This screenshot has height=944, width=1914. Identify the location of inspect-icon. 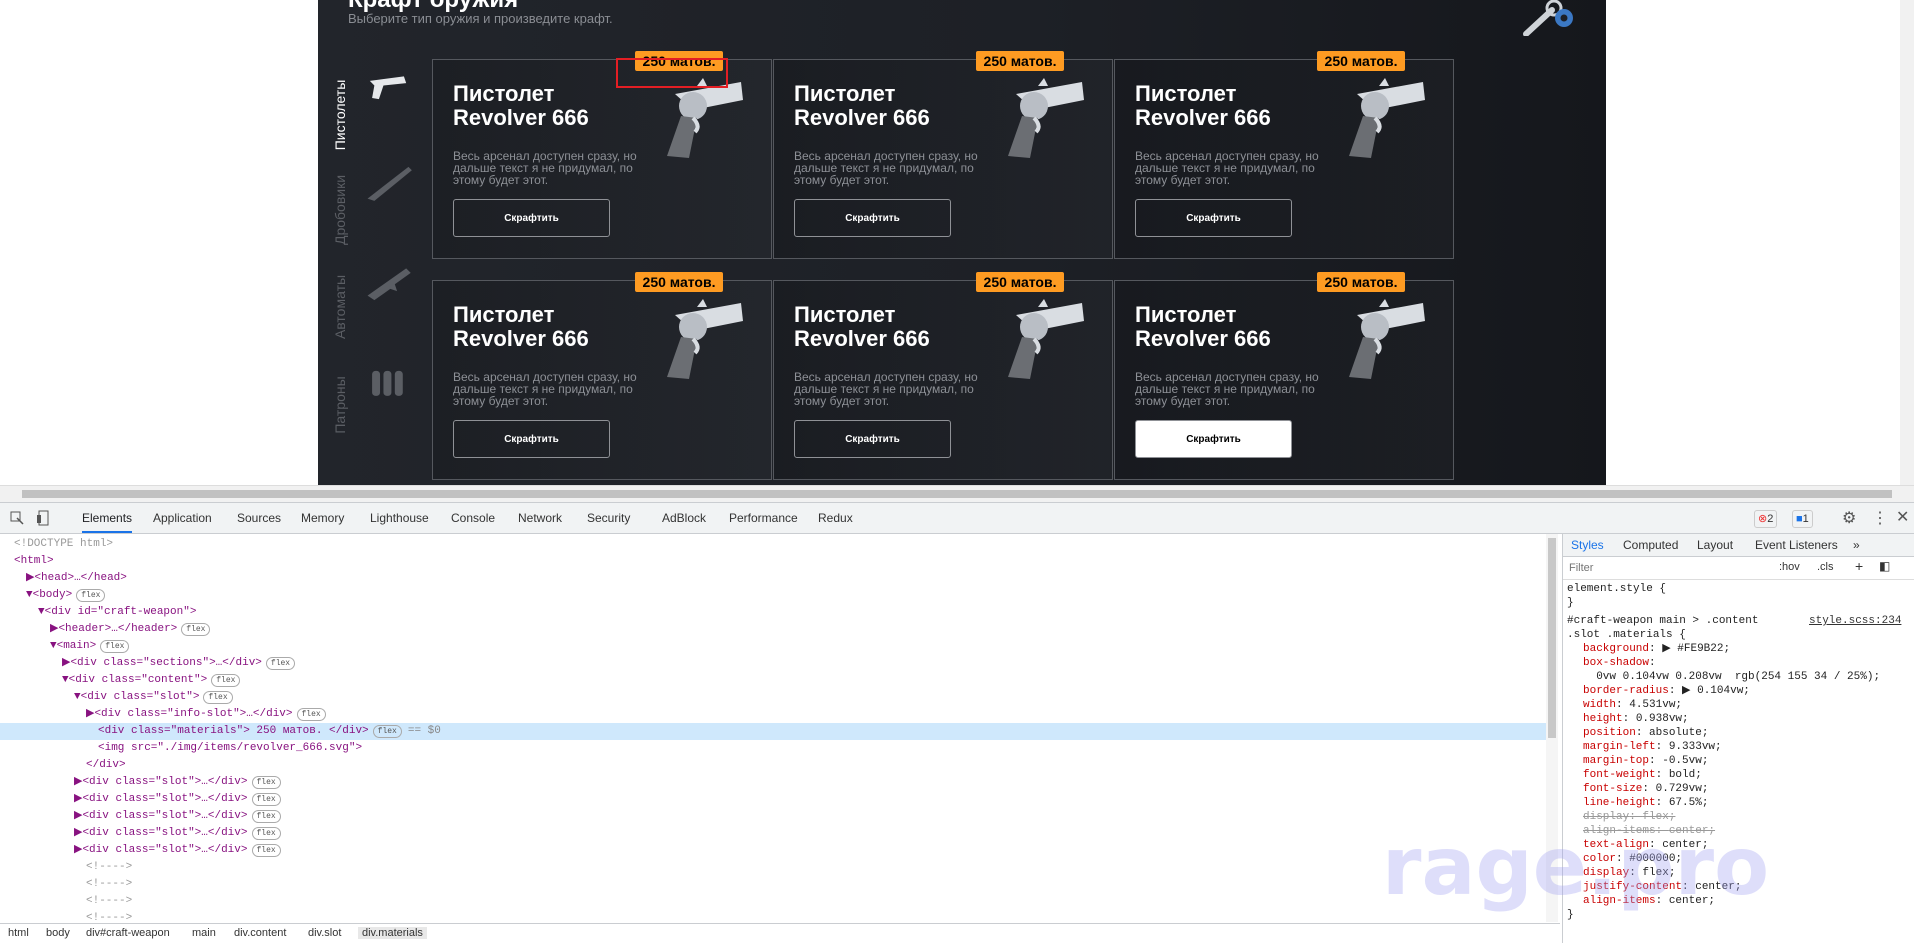
(17, 518).